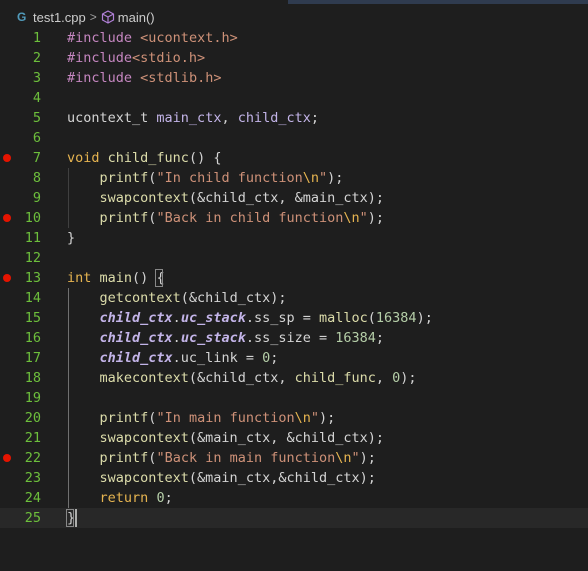  What do you see at coordinates (294, 78) in the screenshot?
I see `code-line: 3 #include <stdlib.h>` at bounding box center [294, 78].